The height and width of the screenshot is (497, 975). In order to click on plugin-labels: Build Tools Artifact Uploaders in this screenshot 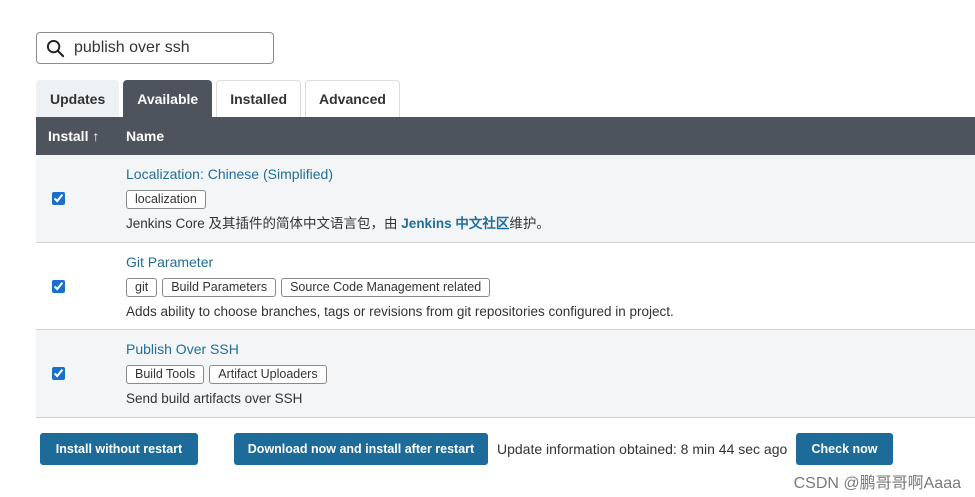, I will do `click(229, 374)`.